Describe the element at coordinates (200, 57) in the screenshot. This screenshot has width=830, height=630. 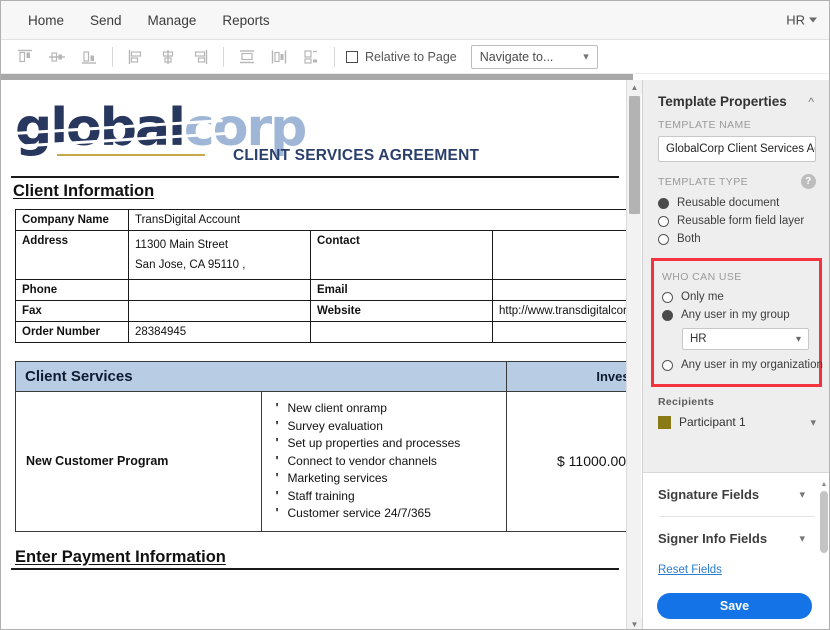
I see `align-right-icon` at that location.